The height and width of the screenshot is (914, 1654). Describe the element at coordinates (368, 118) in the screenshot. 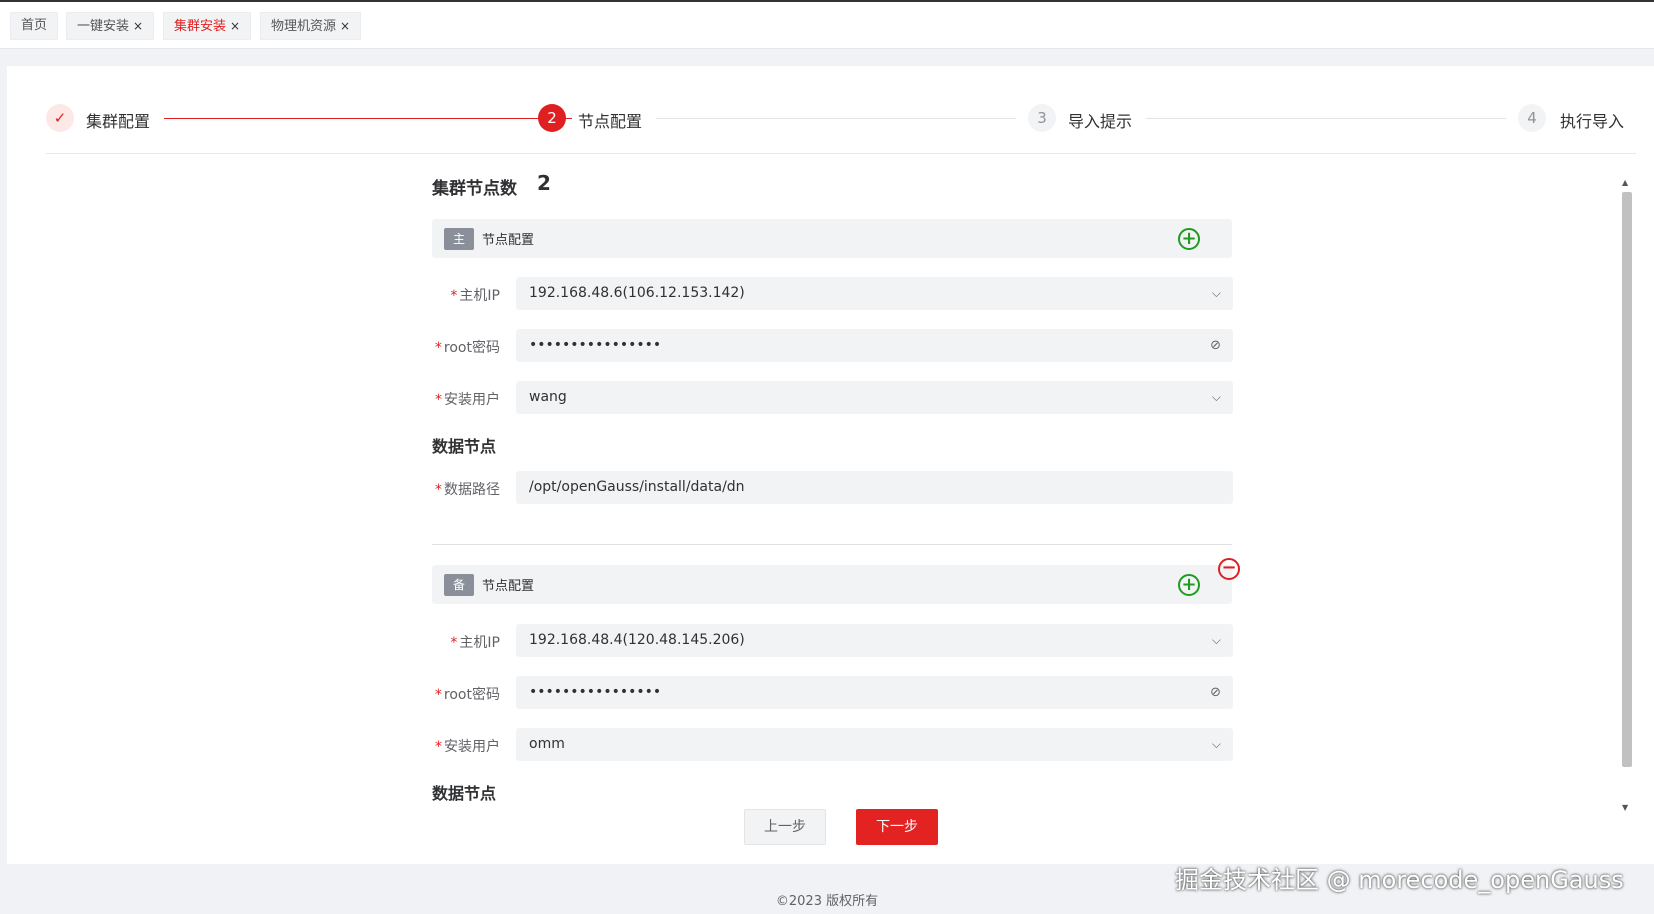

I see `step-line-done` at that location.